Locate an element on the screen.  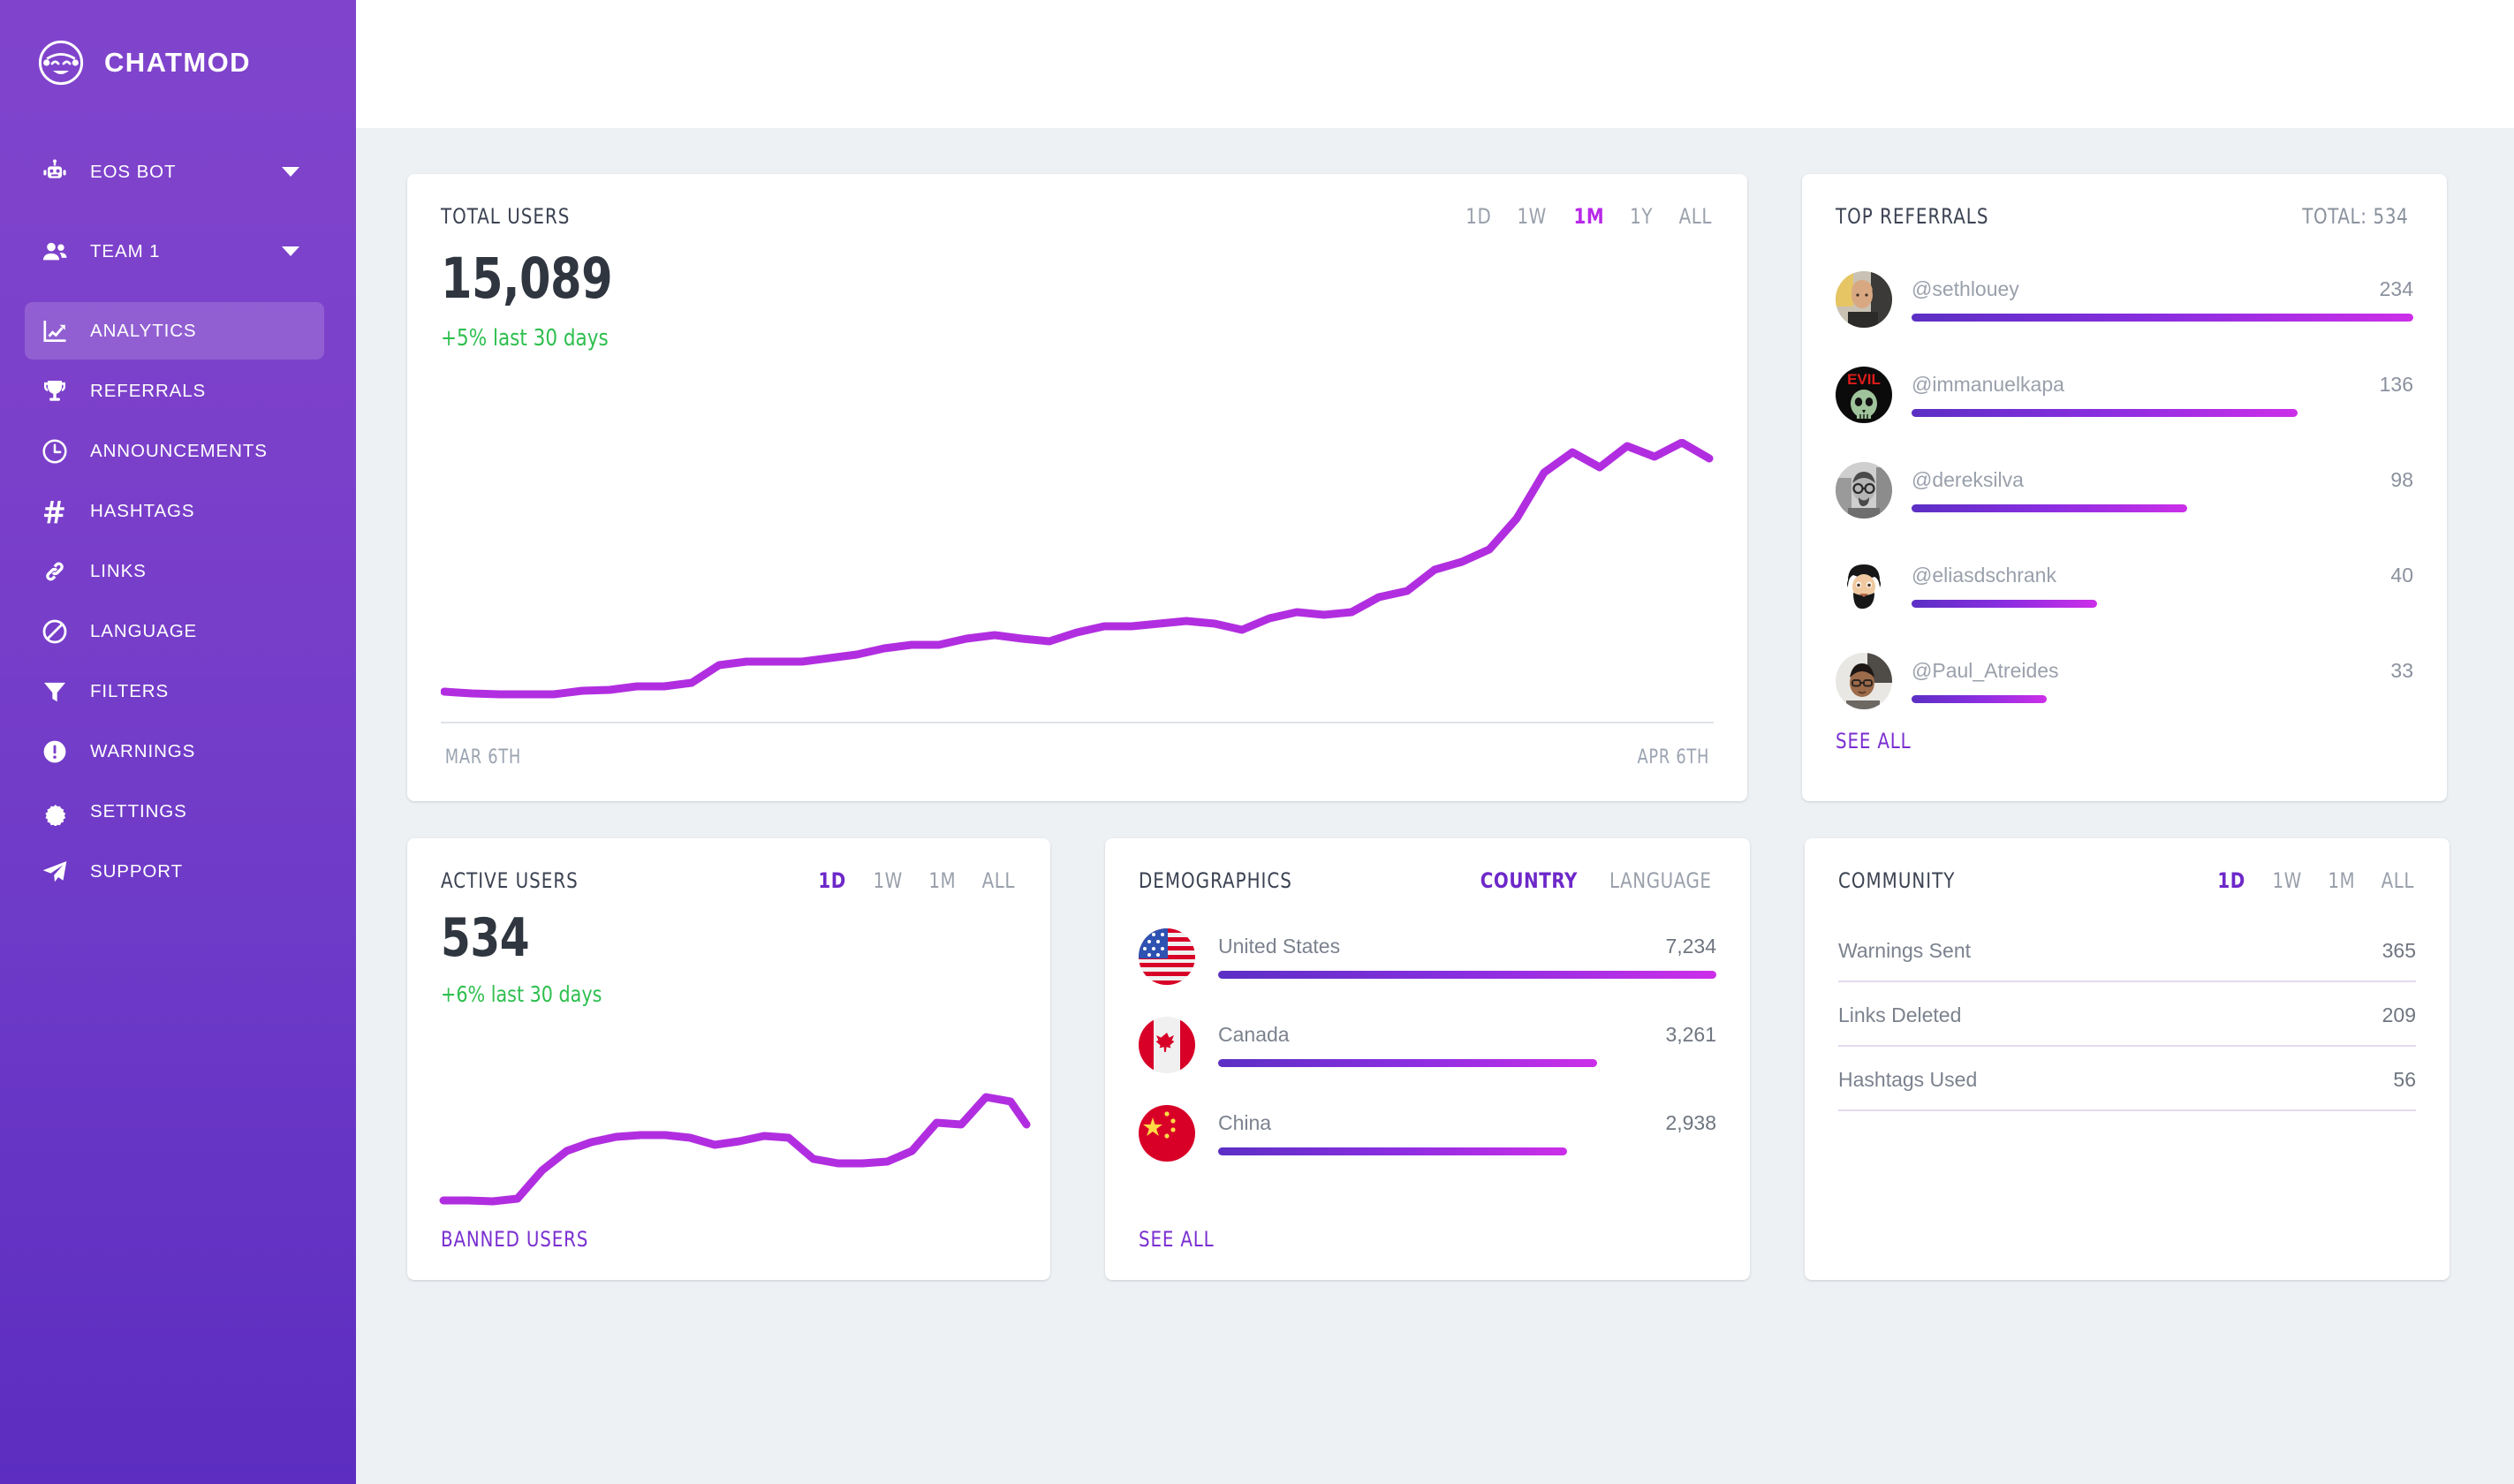
community-range-selector: 1D 1W 1M ALL is located at coordinates (2316, 880).